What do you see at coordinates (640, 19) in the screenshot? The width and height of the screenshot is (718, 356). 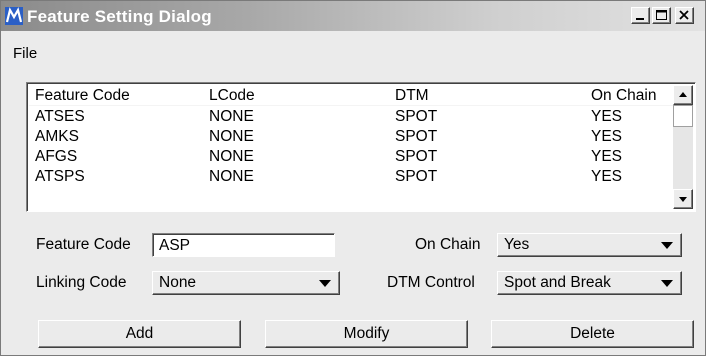 I see `minimize-icon` at bounding box center [640, 19].